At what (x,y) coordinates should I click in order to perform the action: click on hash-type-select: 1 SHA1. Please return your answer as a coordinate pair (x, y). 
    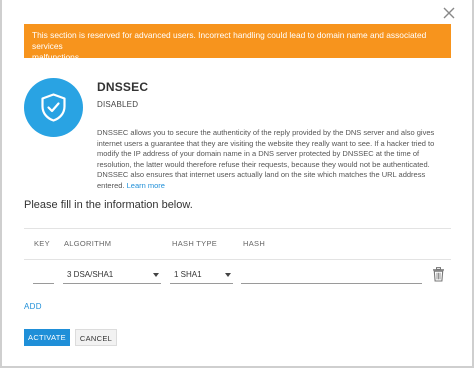
    Looking at the image, I should click on (201, 275).